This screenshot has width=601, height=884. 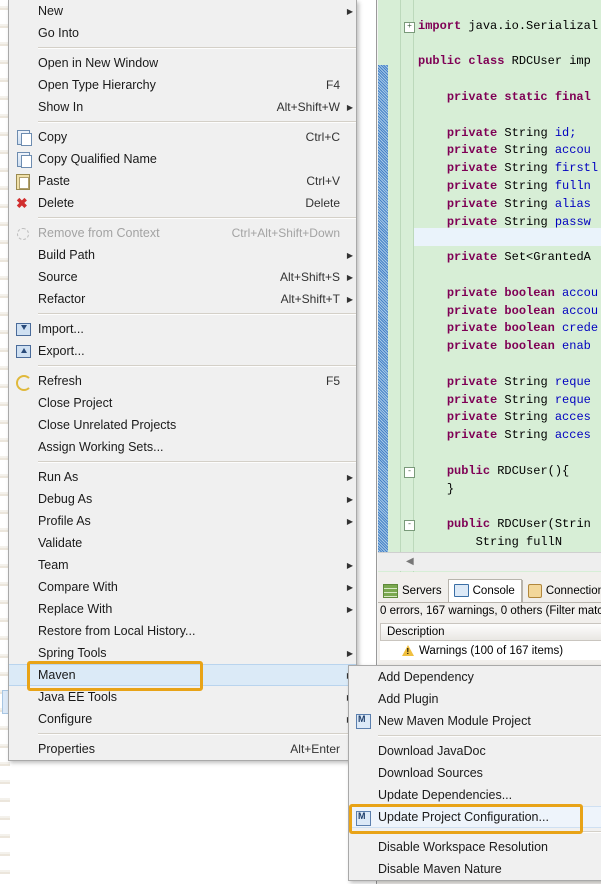 I want to click on code-line: private String firstl, so click(x=522, y=168).